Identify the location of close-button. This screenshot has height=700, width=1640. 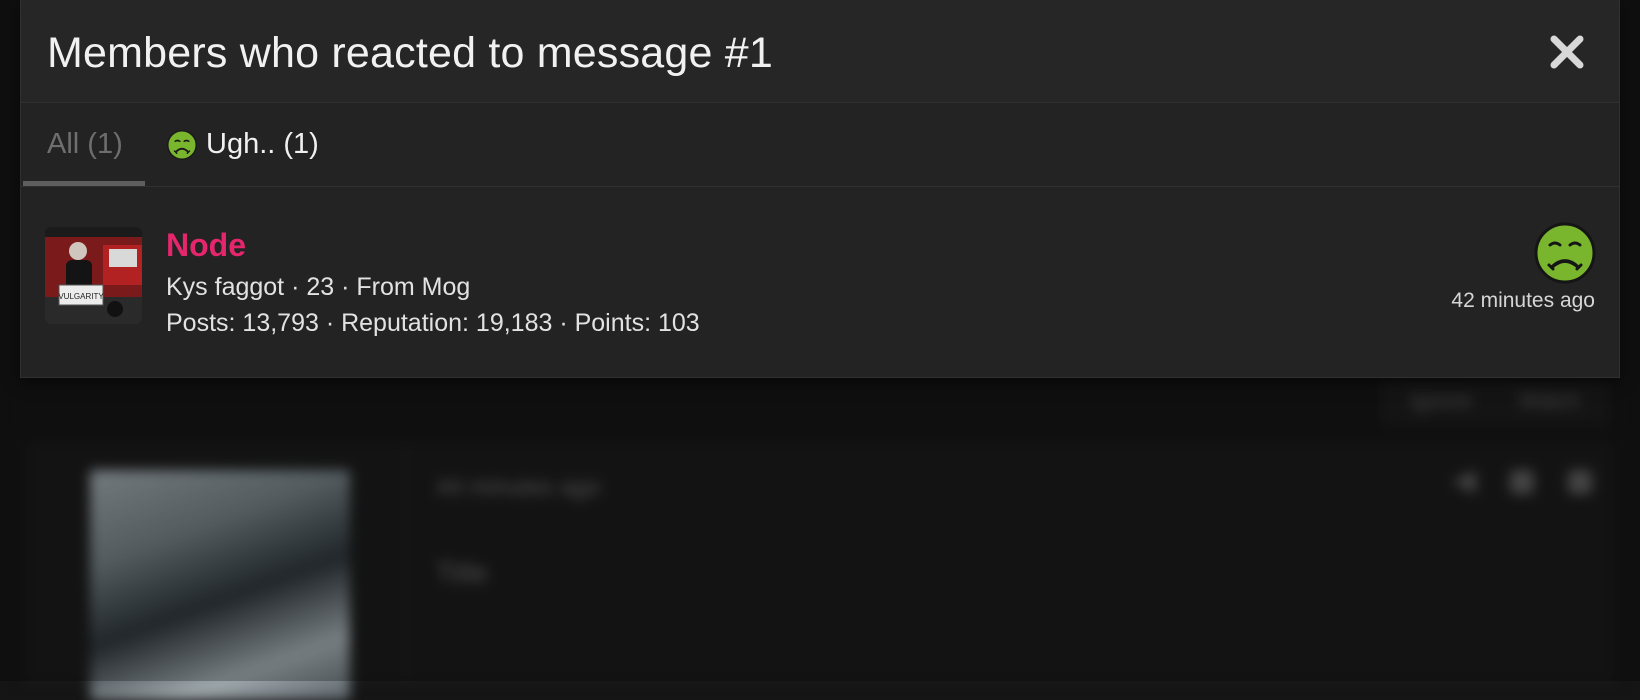
(1567, 52).